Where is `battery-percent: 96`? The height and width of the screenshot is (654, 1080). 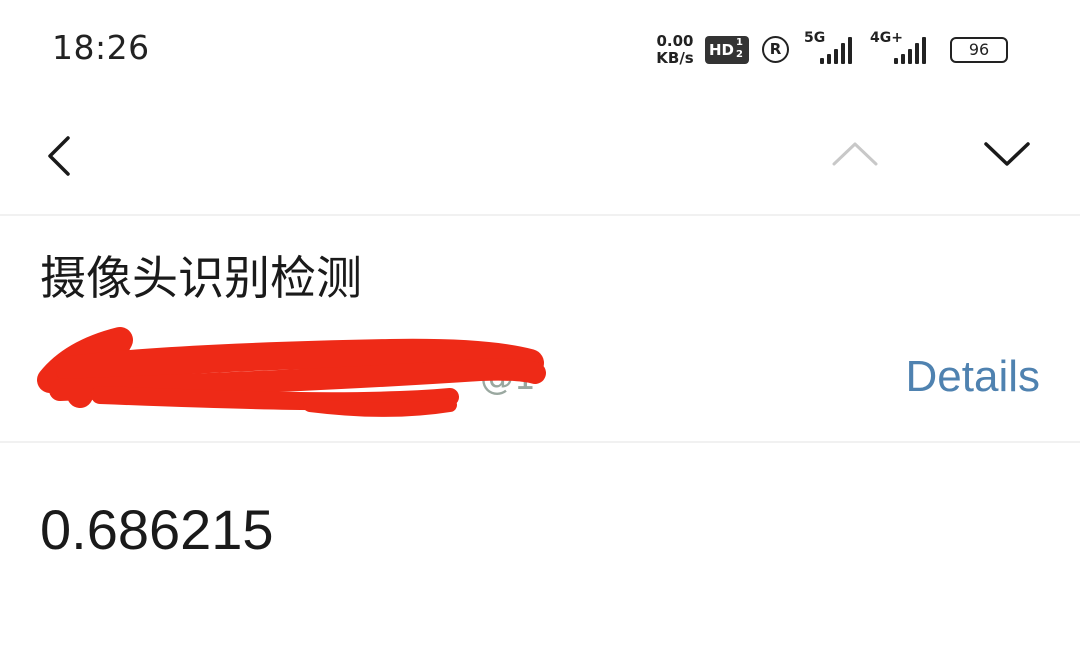 battery-percent: 96 is located at coordinates (979, 49).